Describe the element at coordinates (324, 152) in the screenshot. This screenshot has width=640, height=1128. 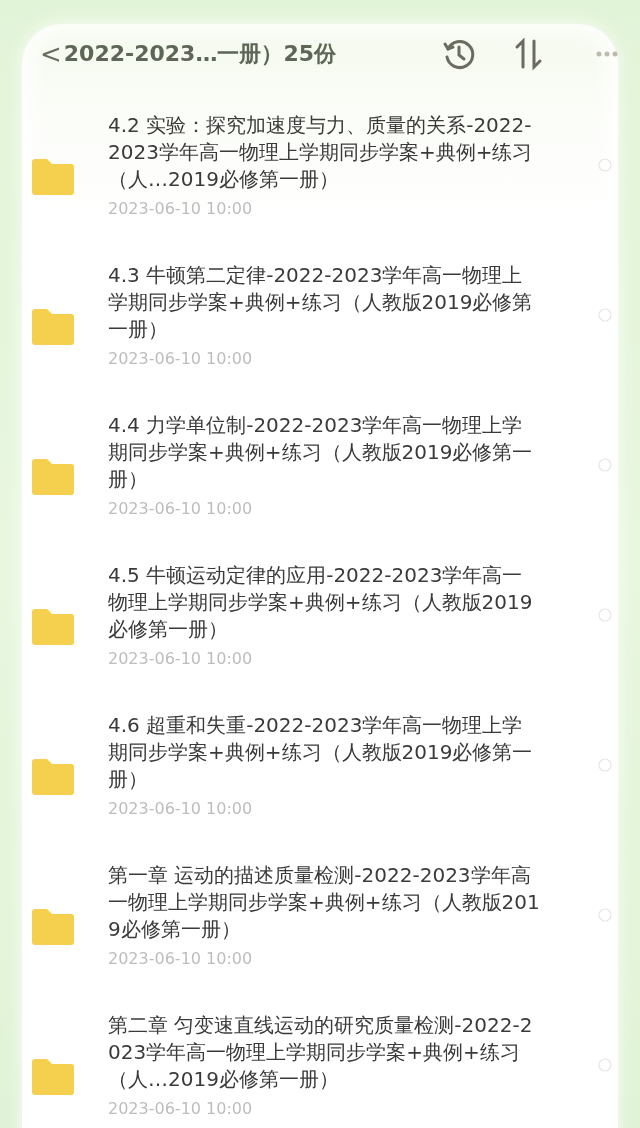
I see `file-title: 4.2 实验：探究加速度与力、质量的关系-2022-2023学年高一物理上学期同步学案+典例+练习（人…2019必修第一册）` at that location.